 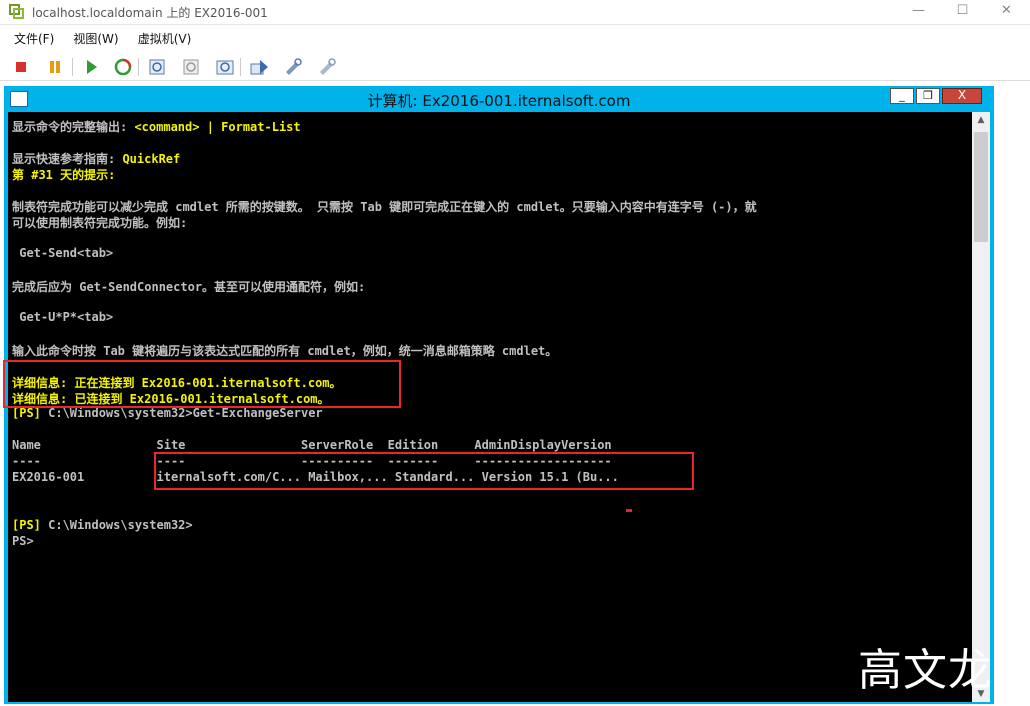 I want to click on console-prompt: PS>, so click(x=23, y=541).